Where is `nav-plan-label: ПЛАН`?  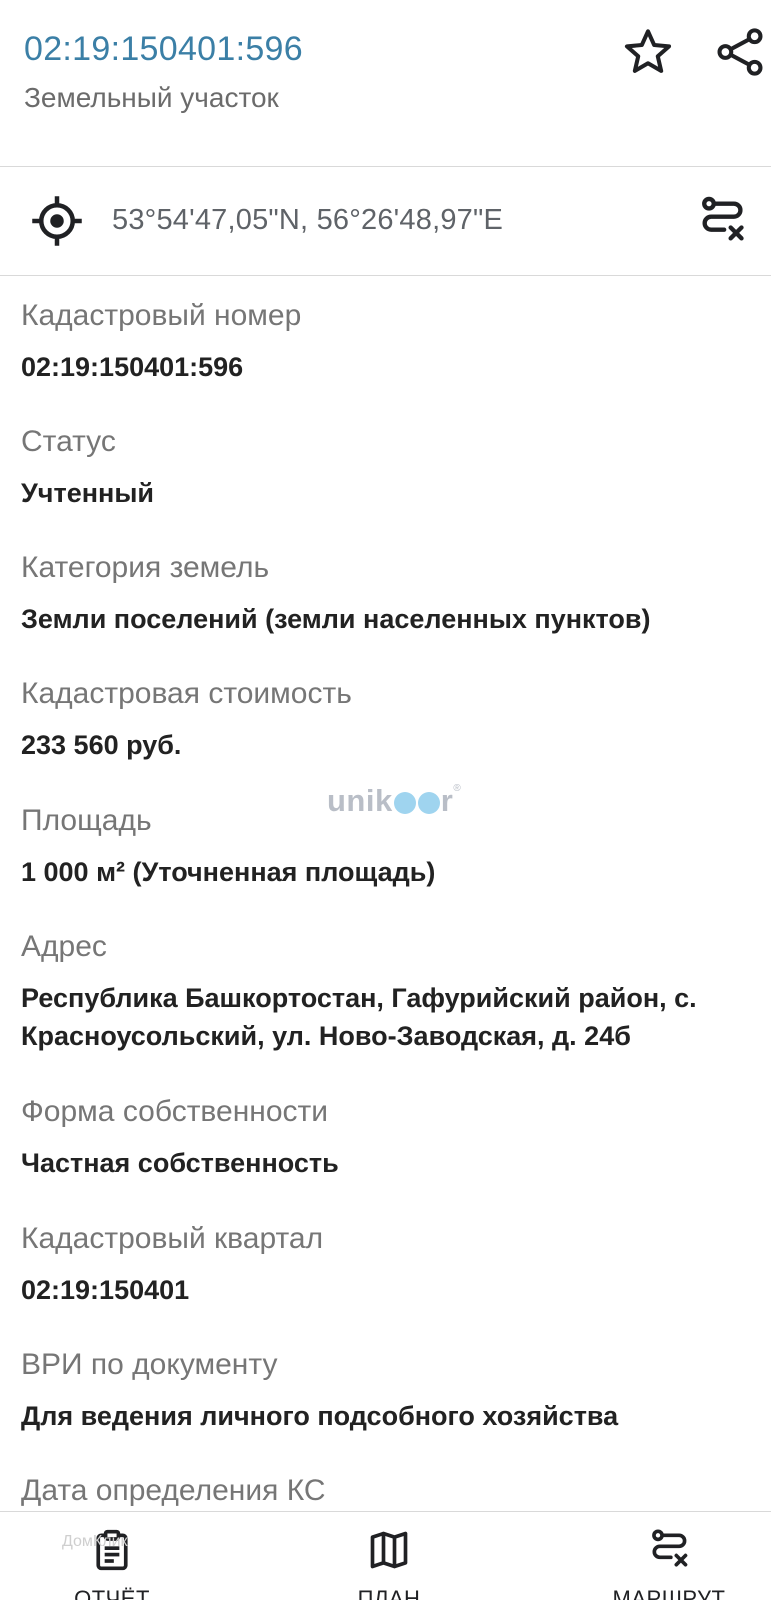 nav-plan-label: ПЛАН is located at coordinates (389, 1593).